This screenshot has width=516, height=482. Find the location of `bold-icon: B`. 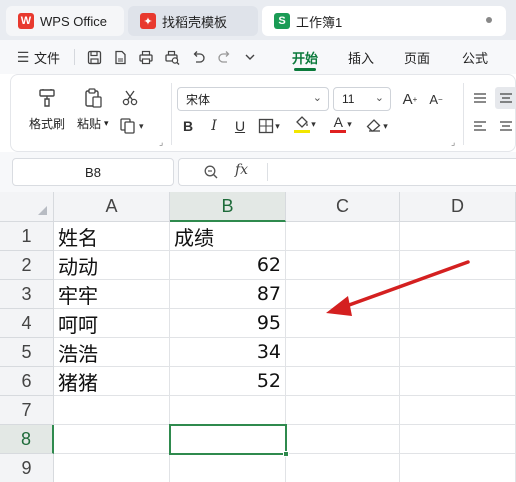

bold-icon: B is located at coordinates (188, 126).